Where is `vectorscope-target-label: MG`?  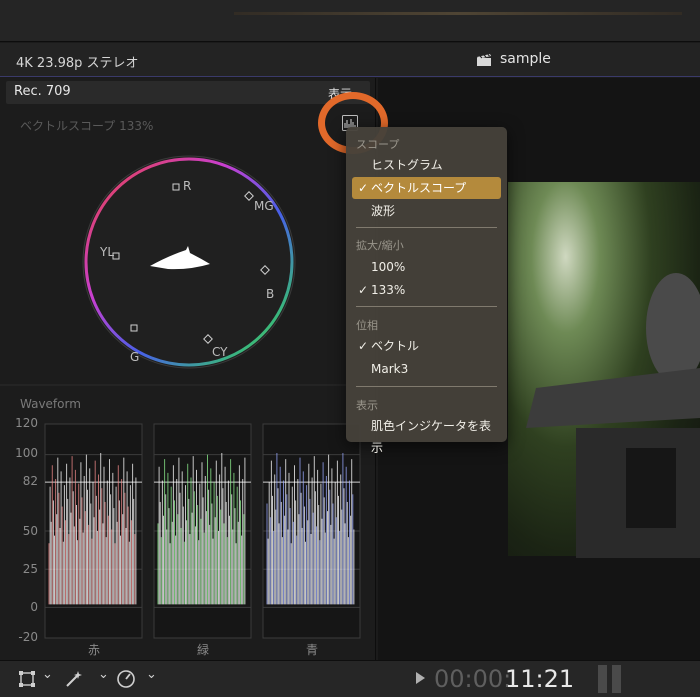 vectorscope-target-label: MG is located at coordinates (264, 206).